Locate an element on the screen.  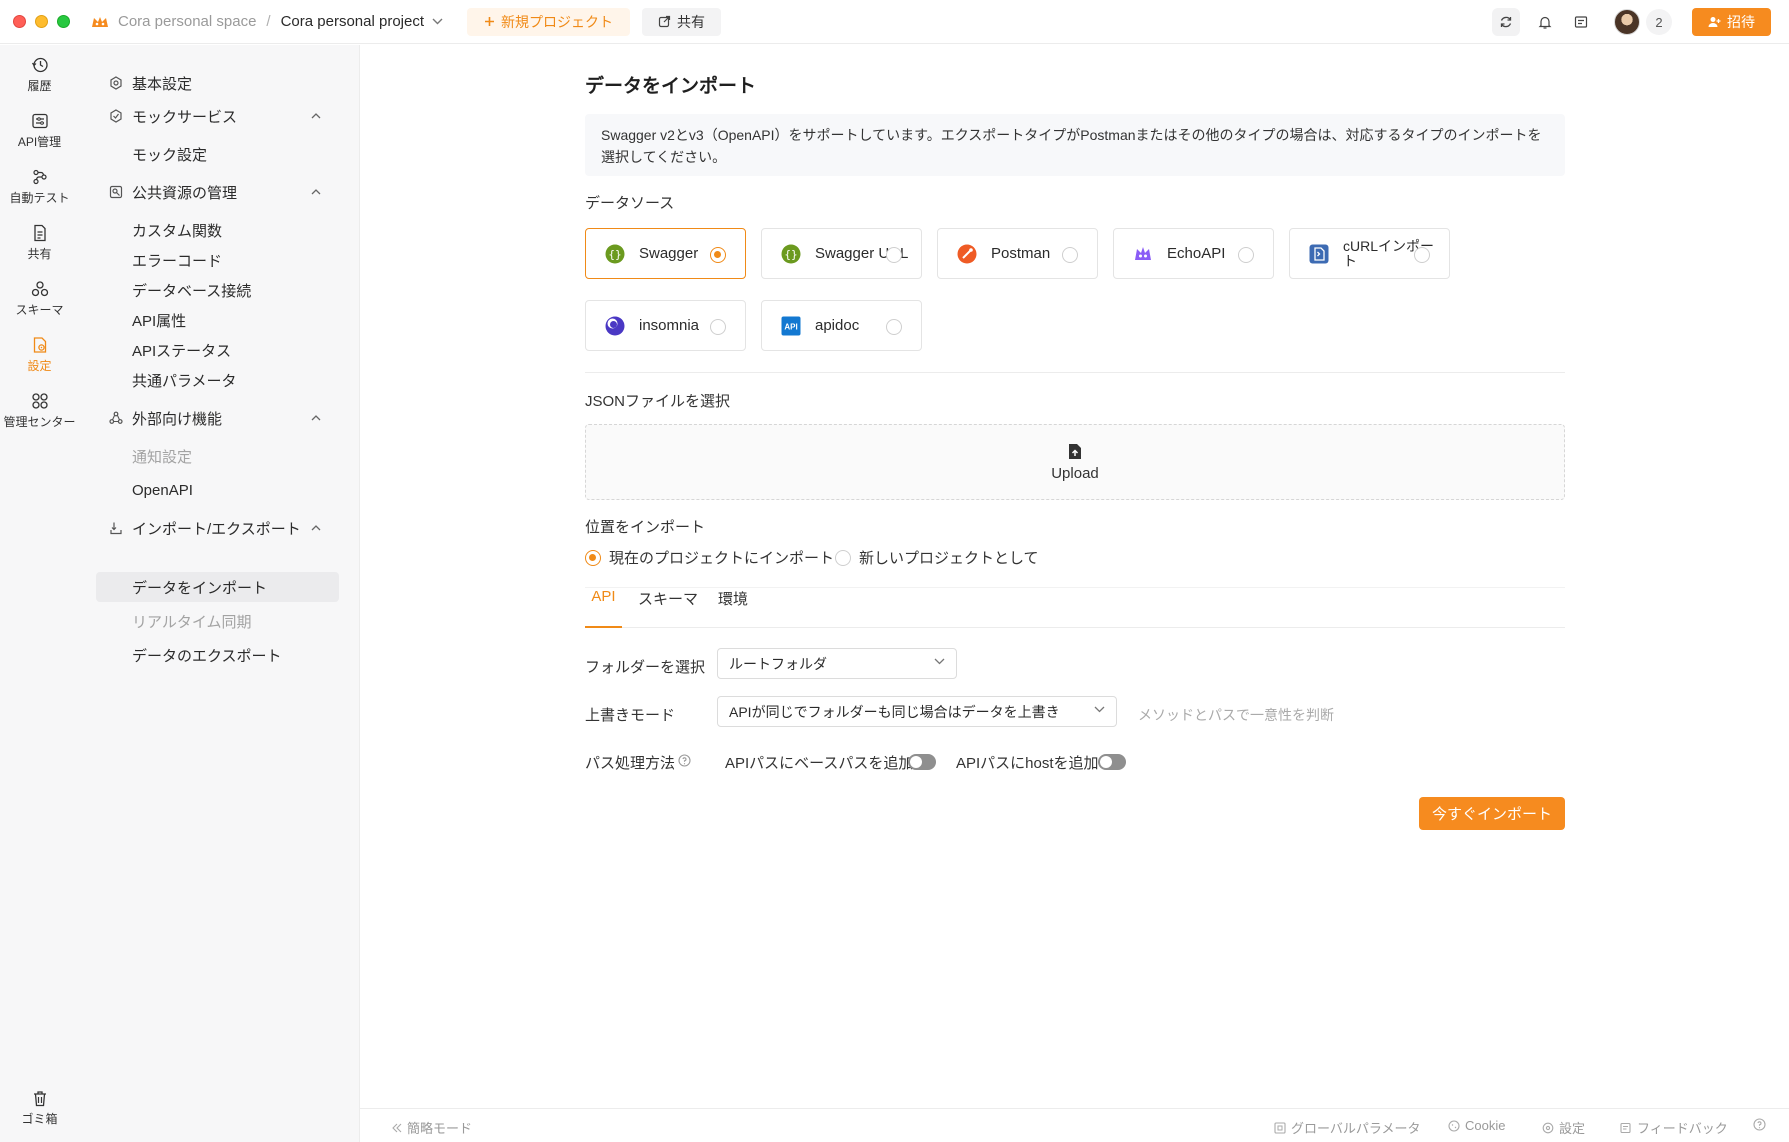
source-card-swagger: {} Swagger is located at coordinates (665, 253).